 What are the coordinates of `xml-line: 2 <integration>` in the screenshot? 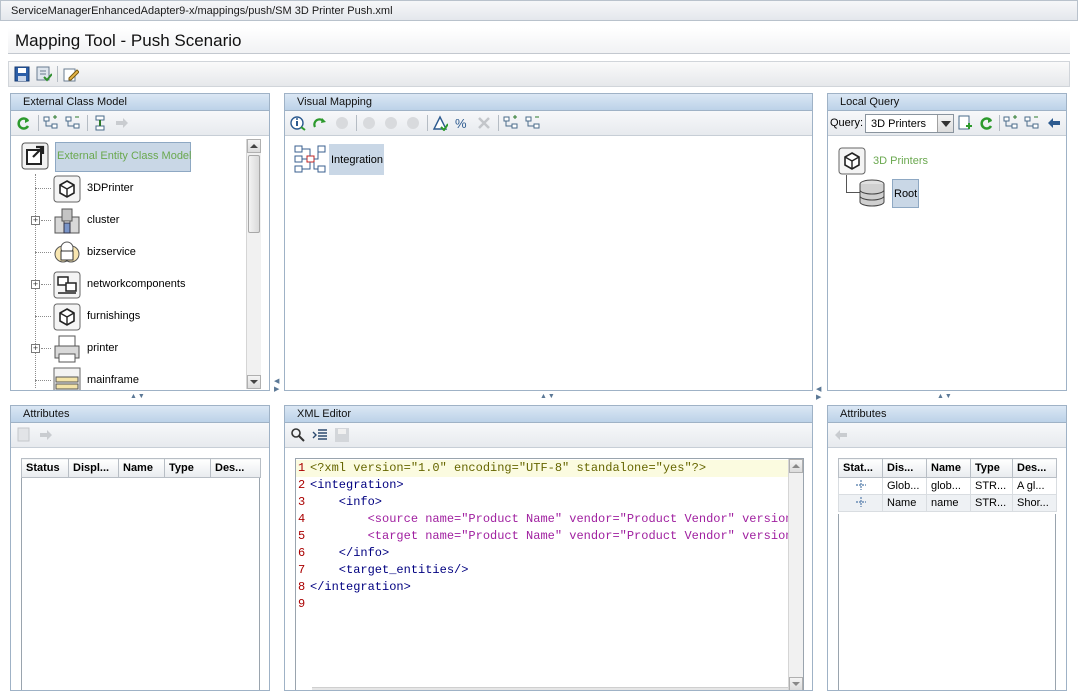 It's located at (543, 485).